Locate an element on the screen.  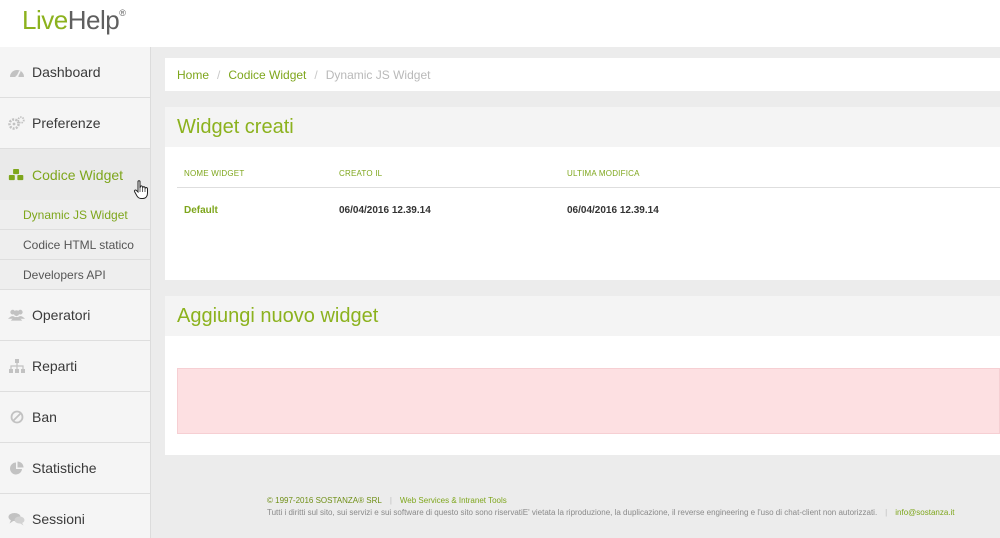
sidebar-item-label: Codice Widget is located at coordinates (78, 174).